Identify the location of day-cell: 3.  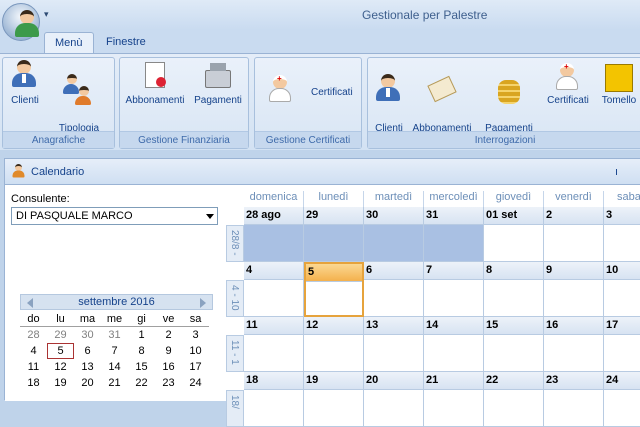
(622, 234).